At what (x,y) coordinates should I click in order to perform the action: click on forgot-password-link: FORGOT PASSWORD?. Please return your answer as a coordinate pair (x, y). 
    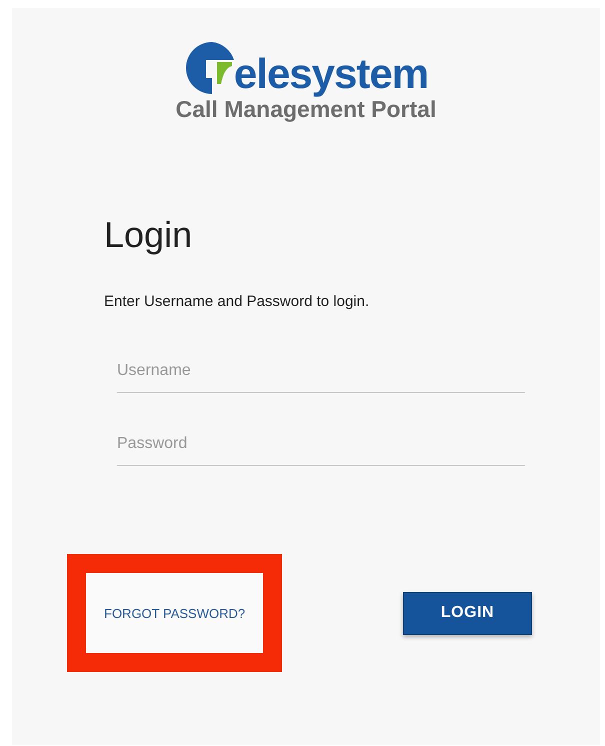
    Looking at the image, I should click on (175, 613).